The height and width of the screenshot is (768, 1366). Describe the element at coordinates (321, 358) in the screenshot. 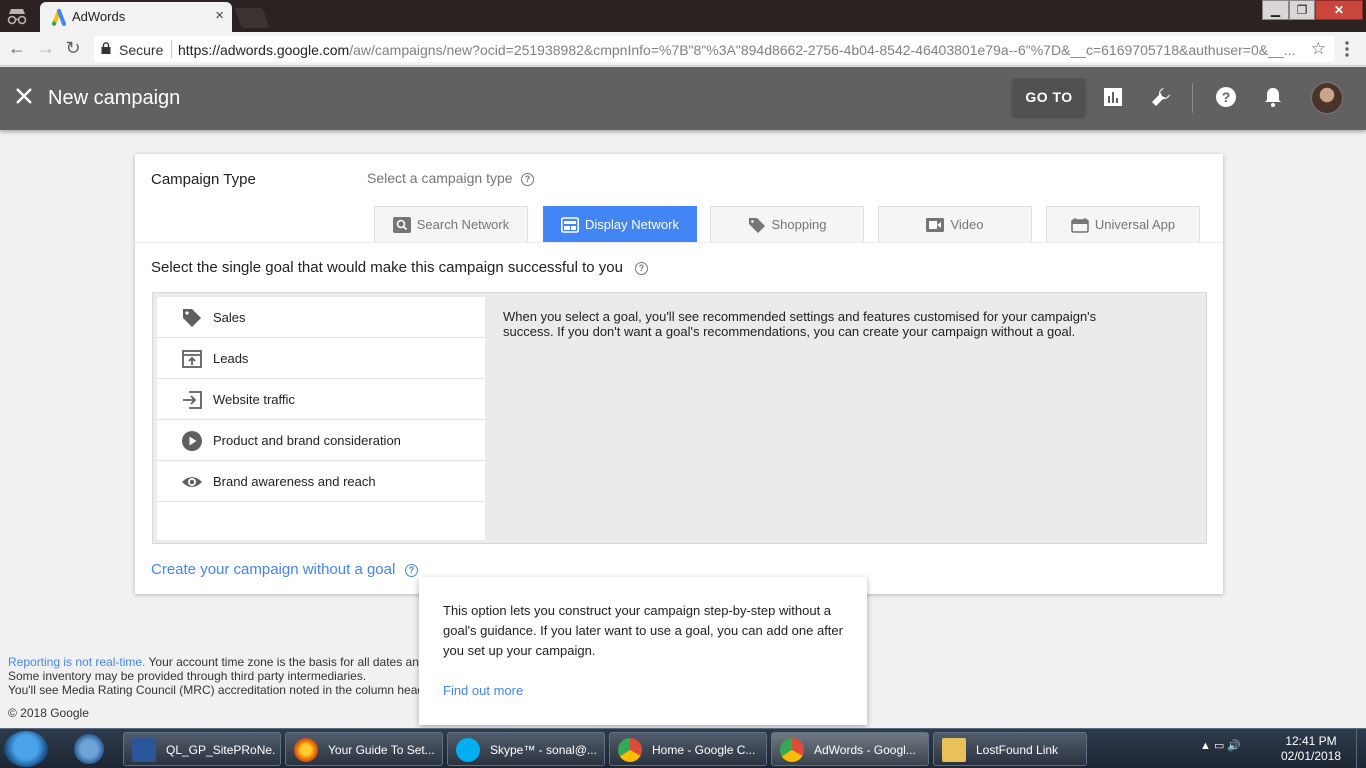

I see `goal-item-leads: Leads` at that location.